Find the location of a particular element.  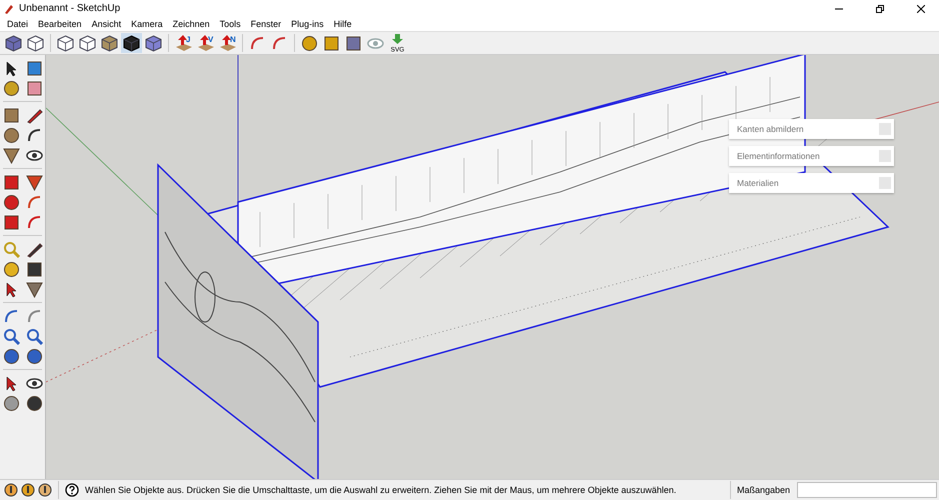

status-hint: Wählen Sie Objekte aus. Drücken Sie die Umschalttaste, um die Auswahl zu erweitern. Ziehen Sie mit der Maus, um mehrere Objekte auszuwählen. is located at coordinates (381, 490).